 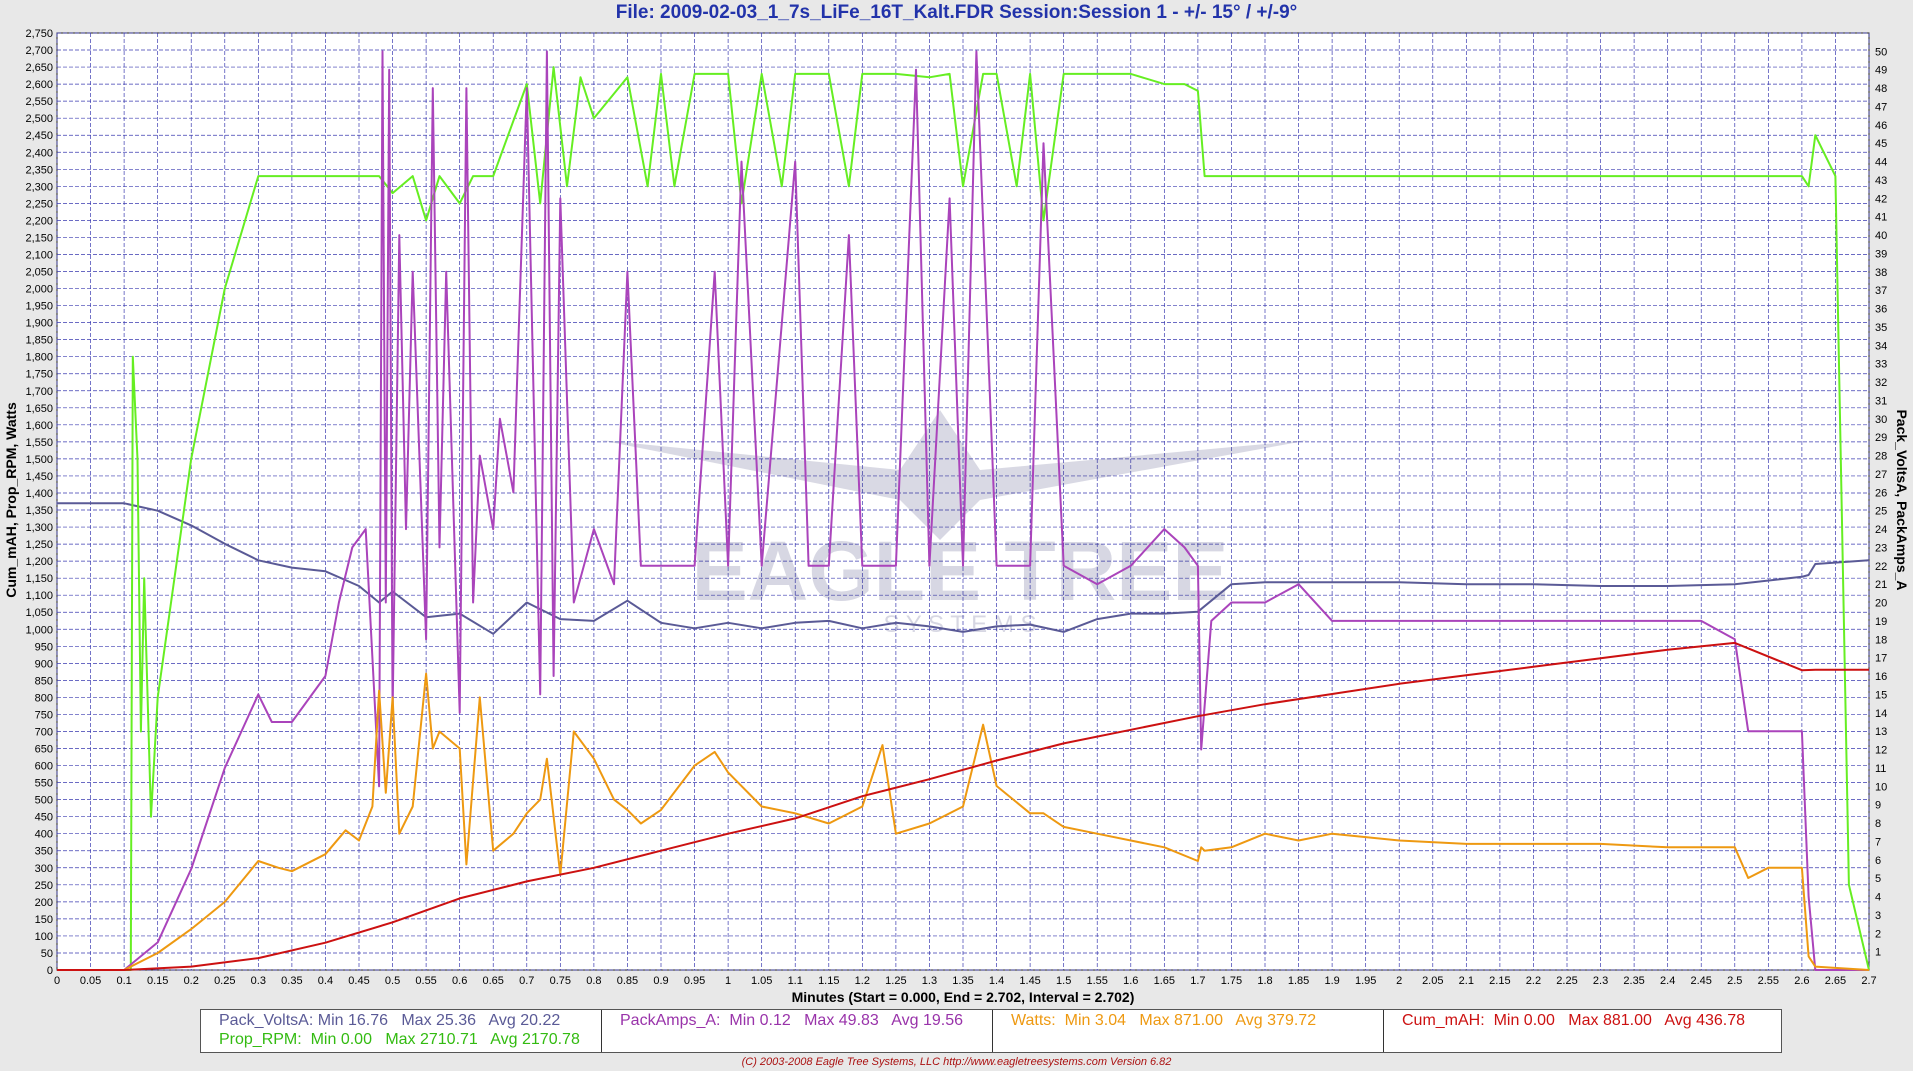 What do you see at coordinates (1095, 1020) in the screenshot?
I see `legend-watts-min: Min 3.04` at bounding box center [1095, 1020].